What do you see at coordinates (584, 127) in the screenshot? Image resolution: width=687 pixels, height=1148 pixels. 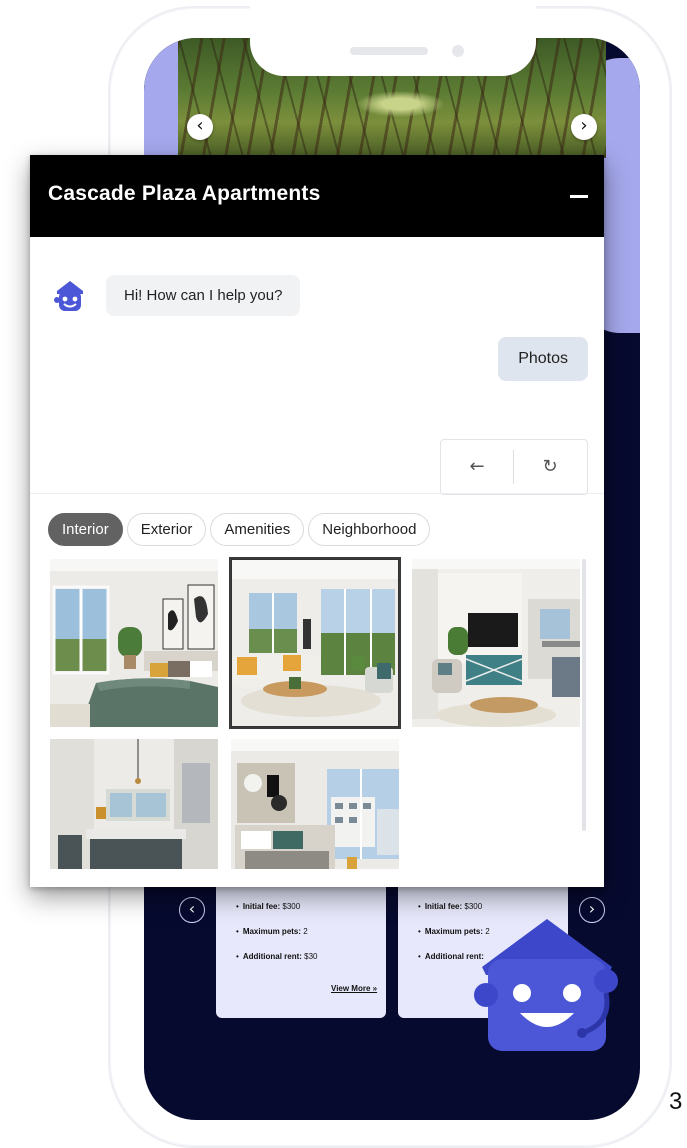 I see `hero-next-button: ›` at bounding box center [584, 127].